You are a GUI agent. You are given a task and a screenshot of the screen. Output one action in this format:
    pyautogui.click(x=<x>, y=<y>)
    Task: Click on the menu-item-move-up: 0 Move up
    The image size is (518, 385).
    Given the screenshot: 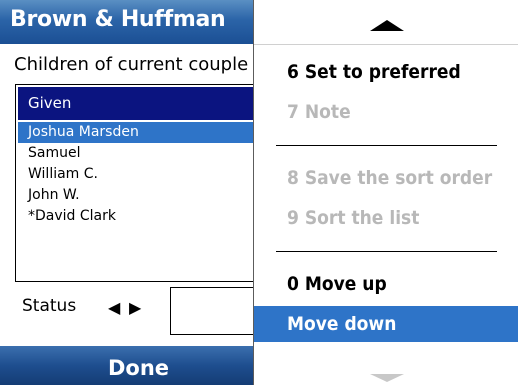 What is the action you would take?
    pyautogui.click(x=386, y=284)
    